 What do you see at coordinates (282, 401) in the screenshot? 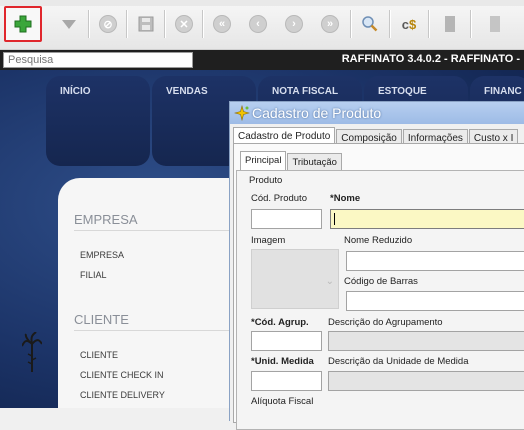
I see `label-aliquota: Alíquota Fiscal` at bounding box center [282, 401].